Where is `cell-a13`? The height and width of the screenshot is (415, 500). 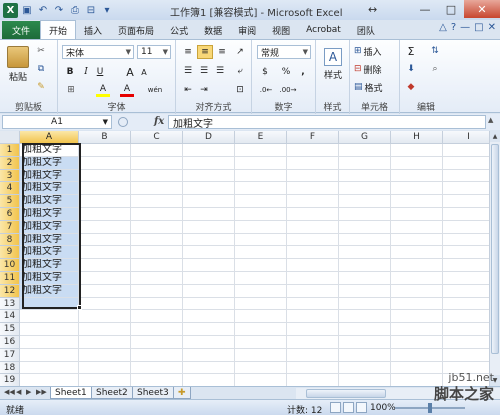
cell-a13 is located at coordinates (49, 304).